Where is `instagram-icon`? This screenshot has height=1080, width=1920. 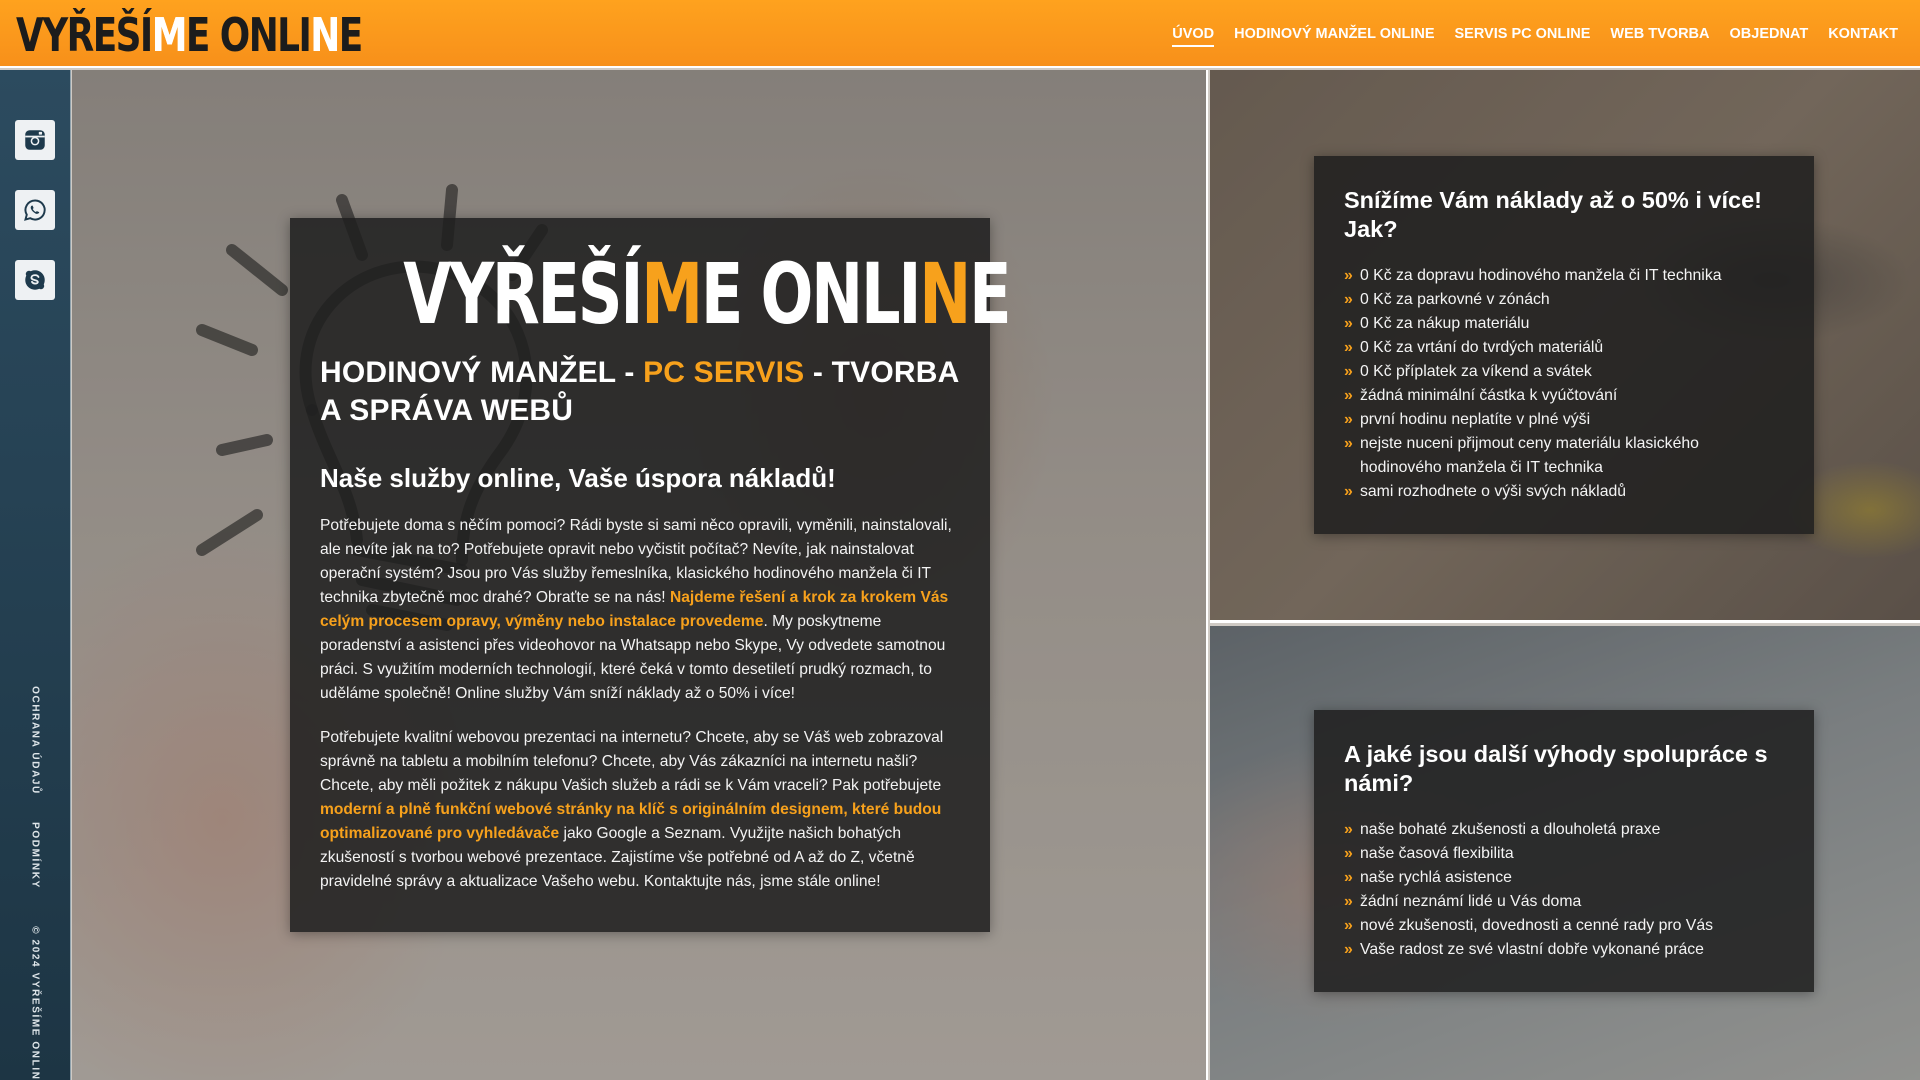 instagram-icon is located at coordinates (35, 140).